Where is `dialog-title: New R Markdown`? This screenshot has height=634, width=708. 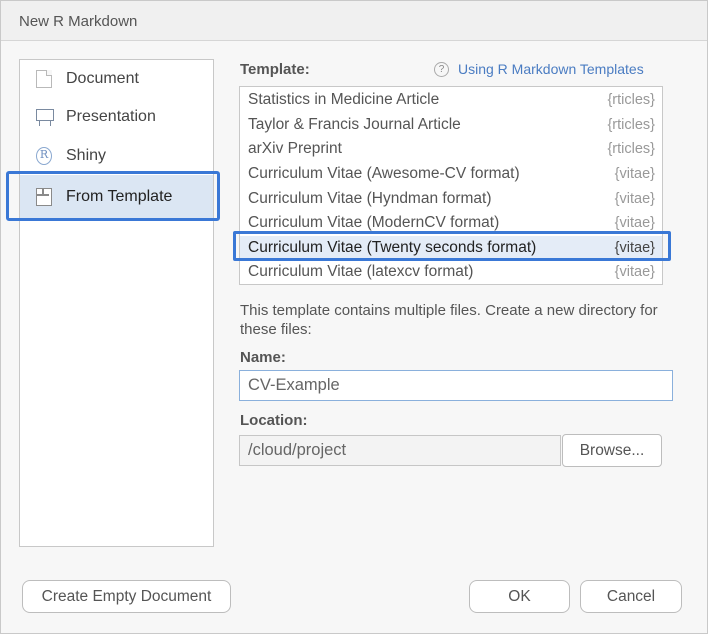
dialog-title: New R Markdown is located at coordinates (354, 21).